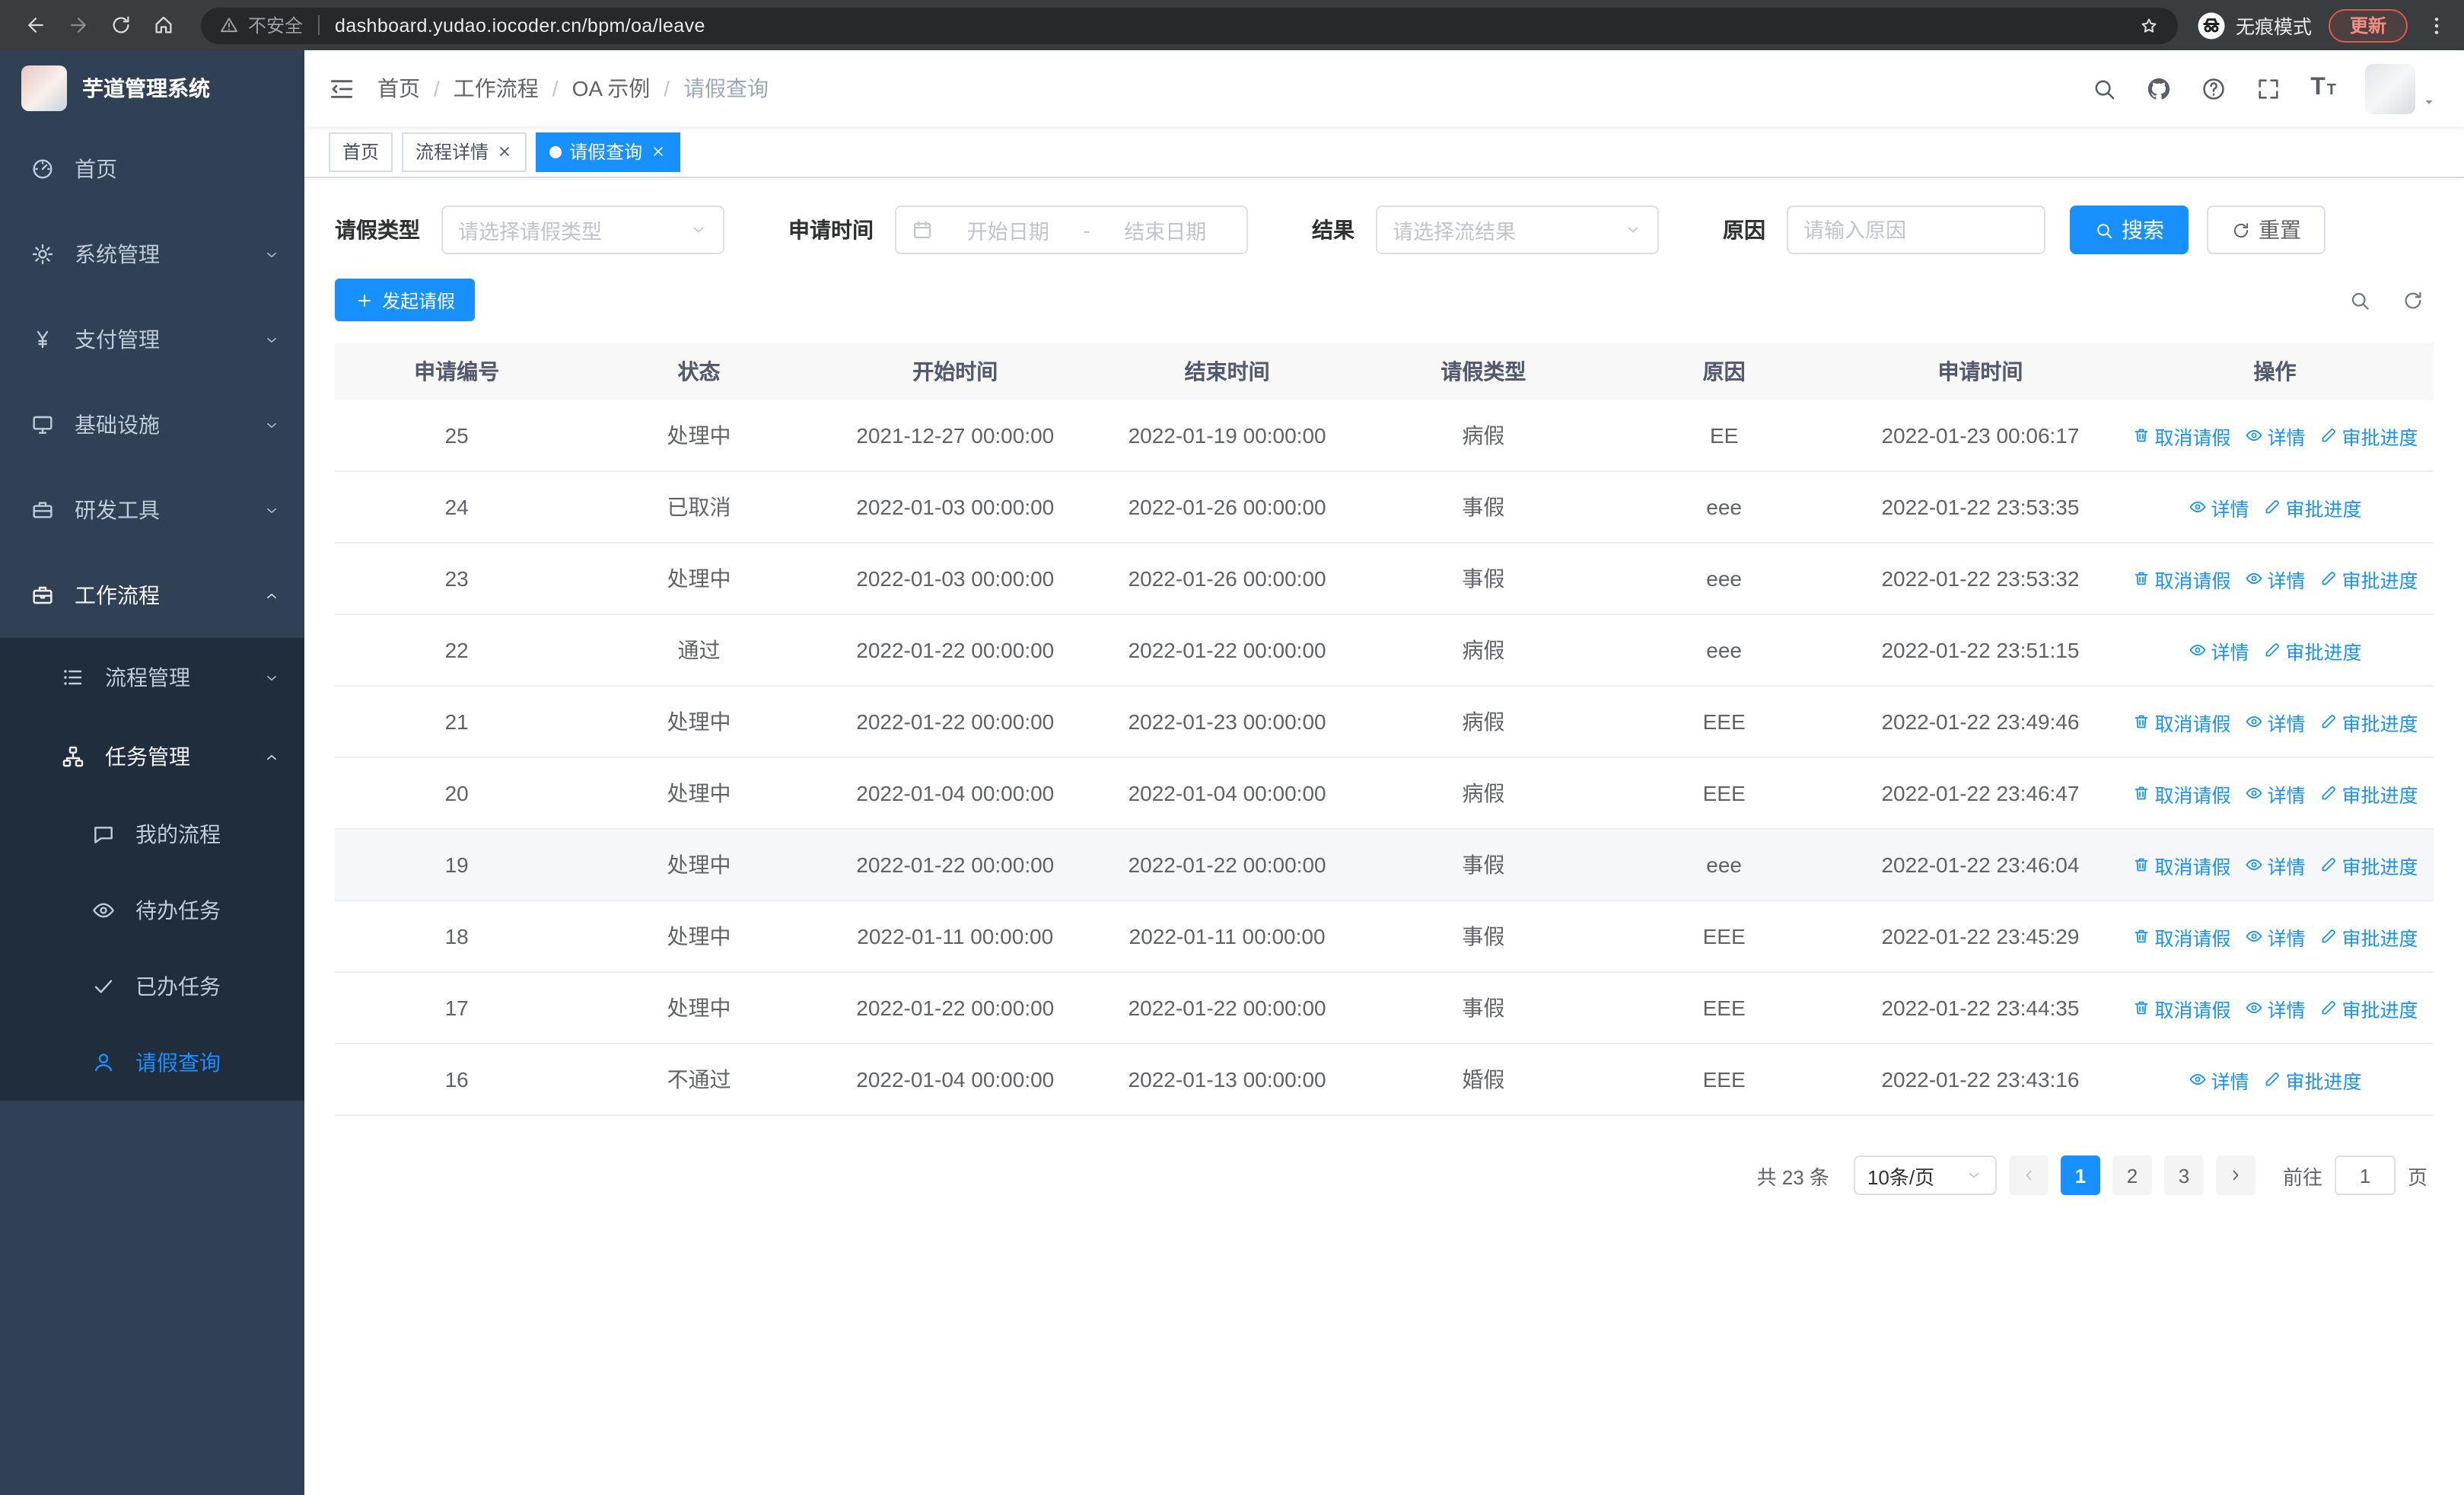 The width and height of the screenshot is (2464, 1495). Describe the element at coordinates (2129, 230) in the screenshot. I see `search-button: 搜索` at that location.